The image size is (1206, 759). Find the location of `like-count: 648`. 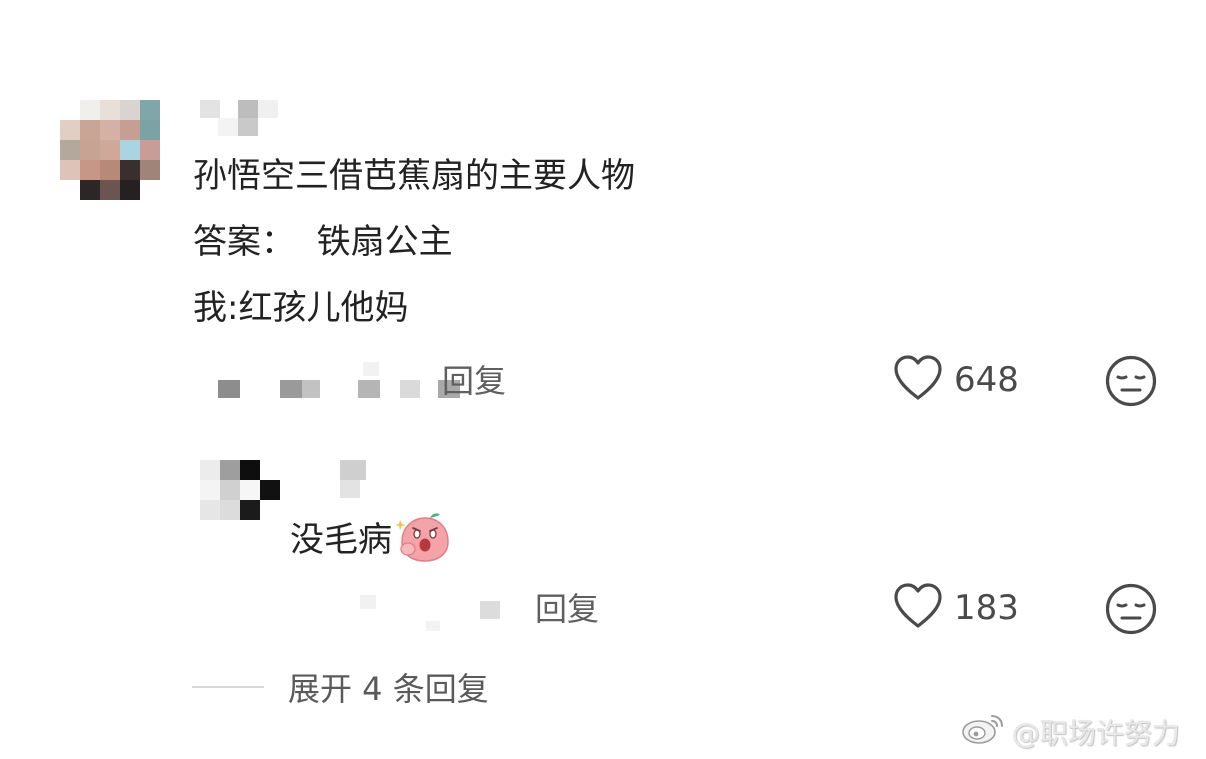

like-count: 648 is located at coordinates (986, 380).